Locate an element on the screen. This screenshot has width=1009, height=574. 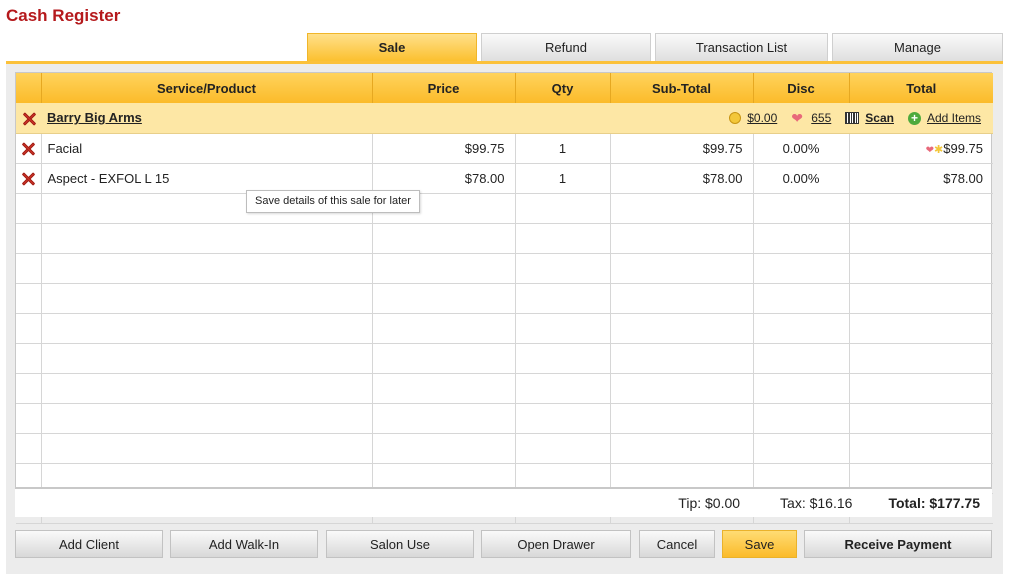
tab-sale: Sale is located at coordinates (392, 47).